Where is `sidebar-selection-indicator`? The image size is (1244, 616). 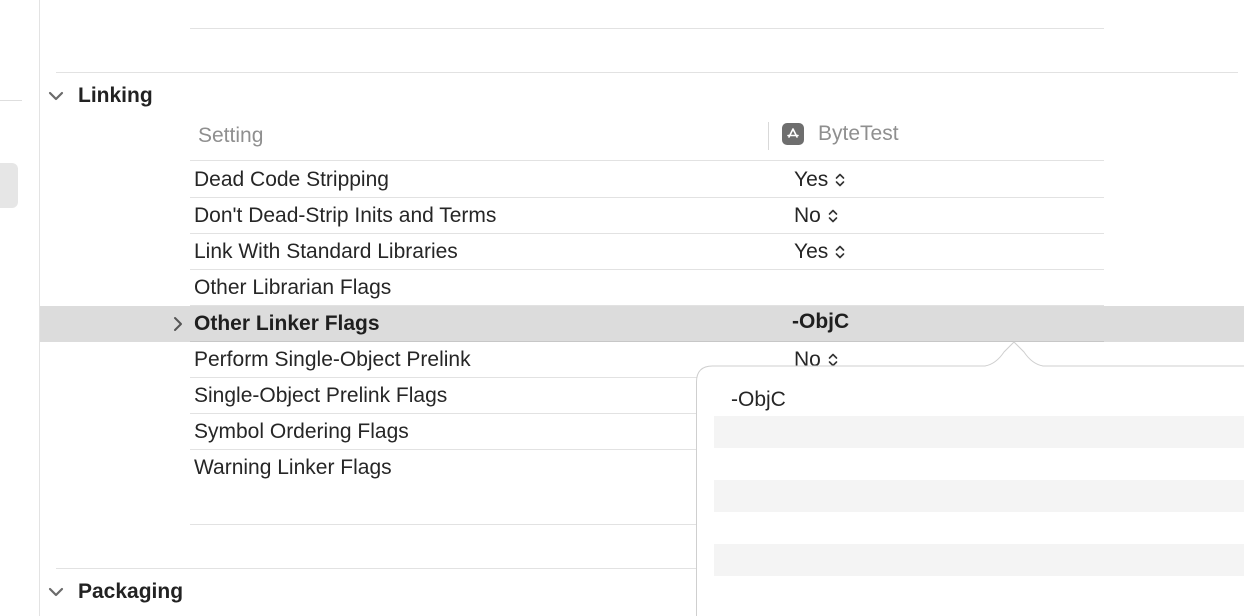 sidebar-selection-indicator is located at coordinates (9, 185).